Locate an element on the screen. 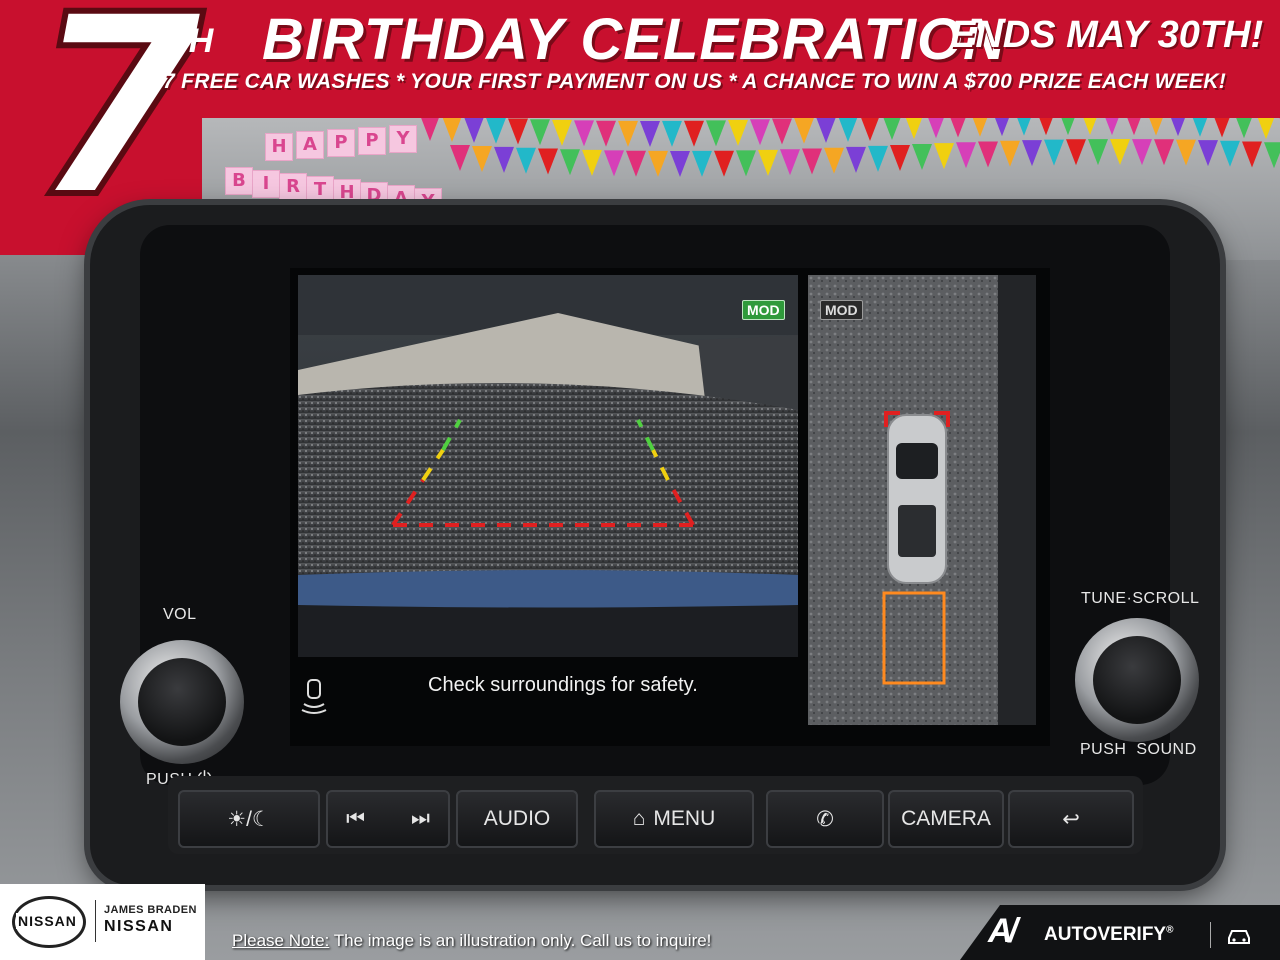 The image size is (1280, 960). bunting-letter: A is located at coordinates (310, 145).